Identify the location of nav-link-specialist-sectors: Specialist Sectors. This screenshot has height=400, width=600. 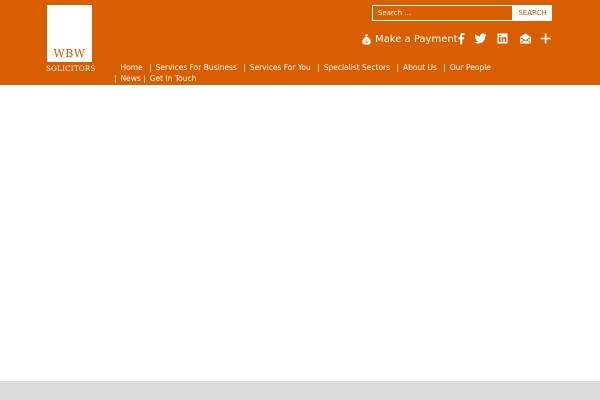
(357, 67).